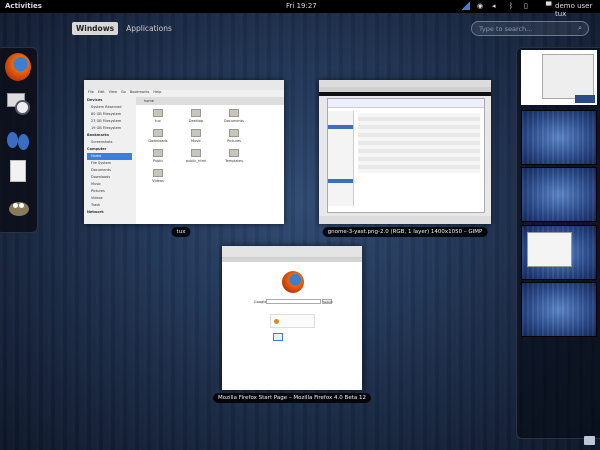  I want to click on document-icon, so click(18, 172).